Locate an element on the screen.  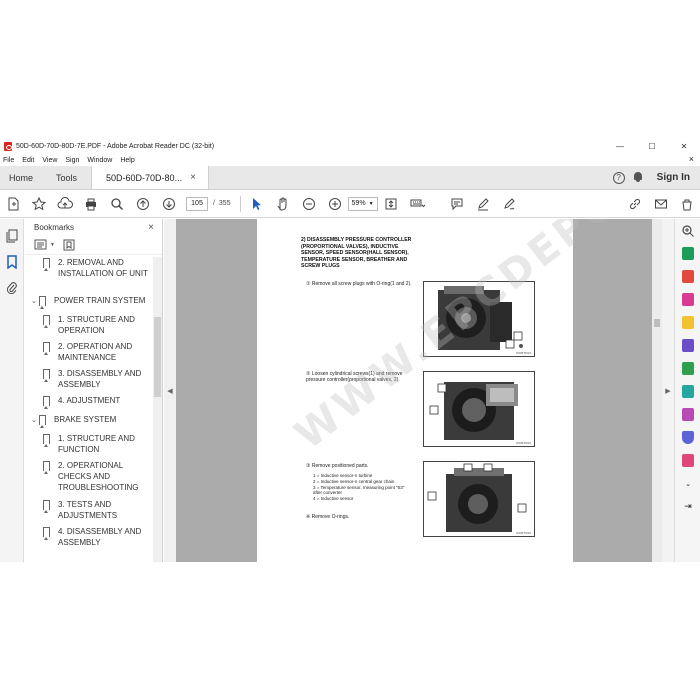
bookmark-item: 1. STRUCTURE AND FUNCTION is located at coordinates (97, 444).